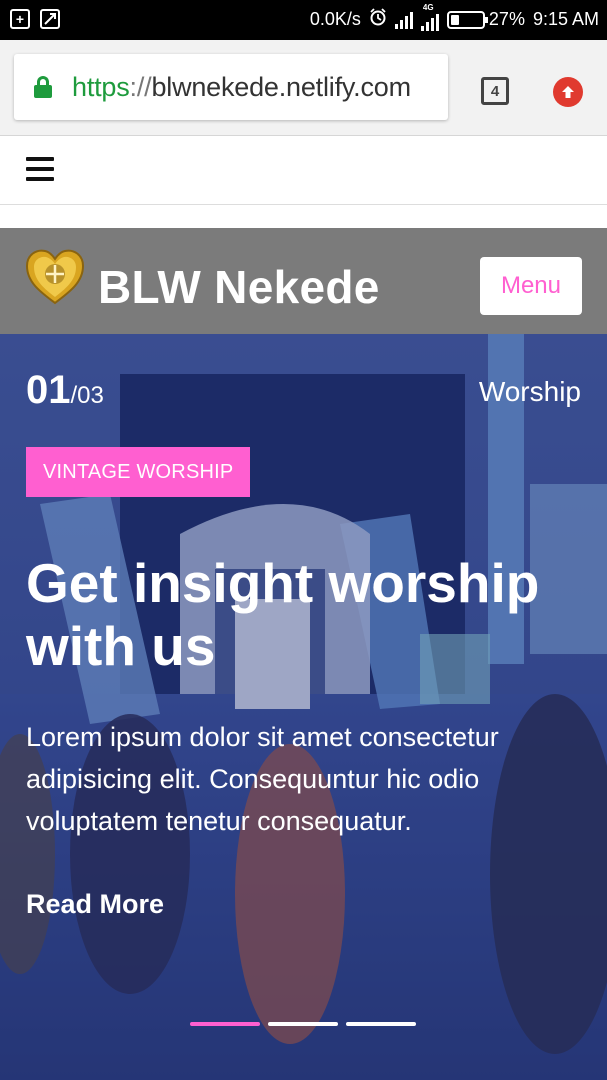 The width and height of the screenshot is (607, 1080). I want to click on battery-fill, so click(454, 19).